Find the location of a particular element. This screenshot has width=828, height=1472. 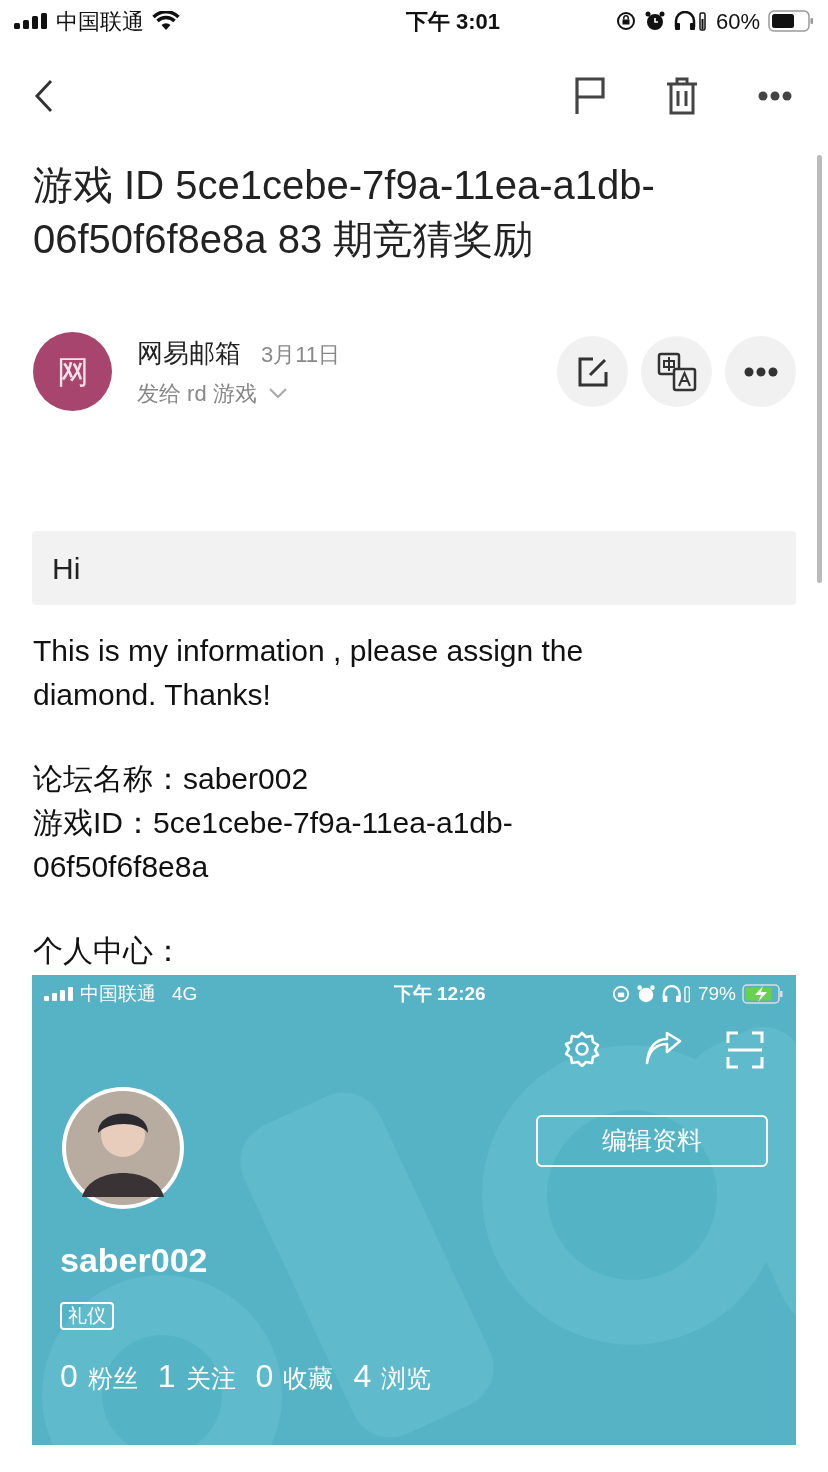

stat-label: 关注 is located at coordinates (210, 1378).